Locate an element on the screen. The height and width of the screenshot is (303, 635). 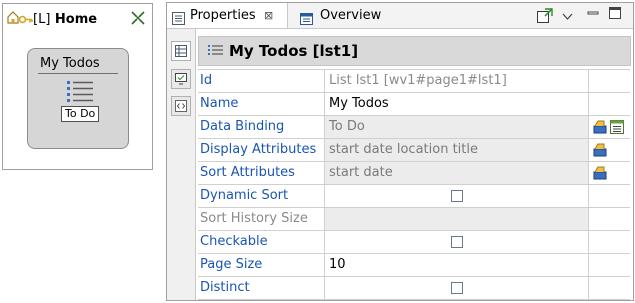
property-name: Display Attributes is located at coordinates (261, 150).